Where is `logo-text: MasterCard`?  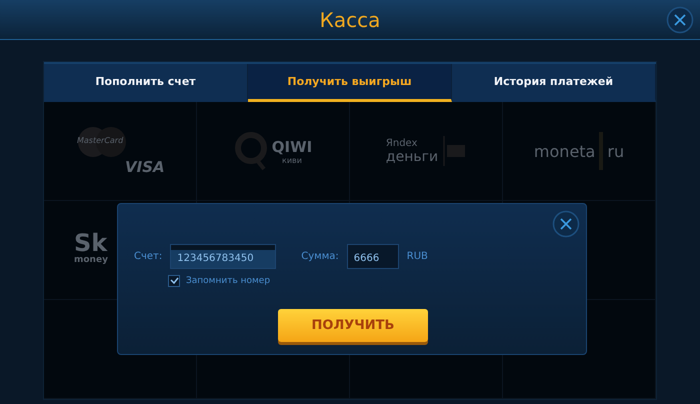 logo-text: MasterCard is located at coordinates (100, 140).